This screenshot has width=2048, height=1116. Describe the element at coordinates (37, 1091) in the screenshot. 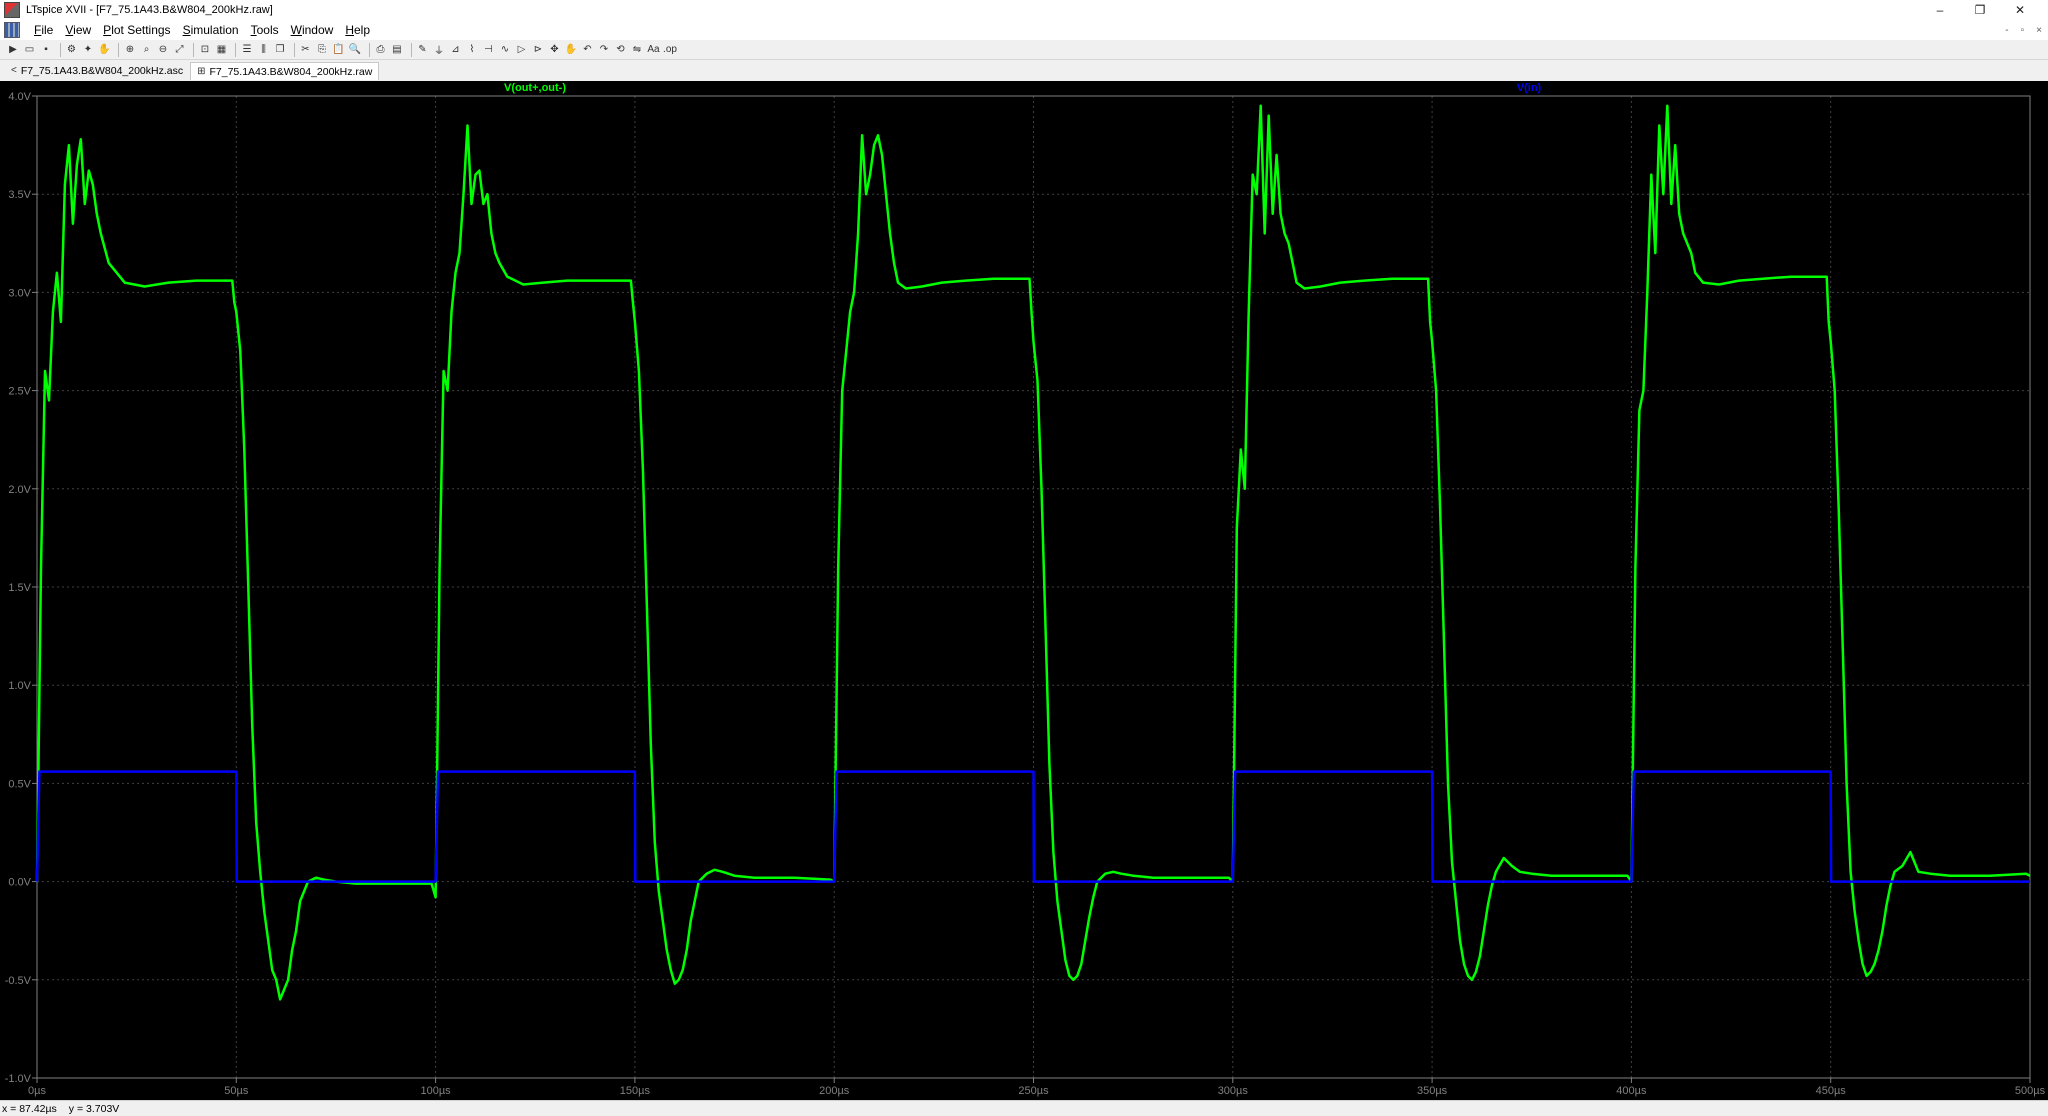

I see `x-tick-label: 0µs` at that location.